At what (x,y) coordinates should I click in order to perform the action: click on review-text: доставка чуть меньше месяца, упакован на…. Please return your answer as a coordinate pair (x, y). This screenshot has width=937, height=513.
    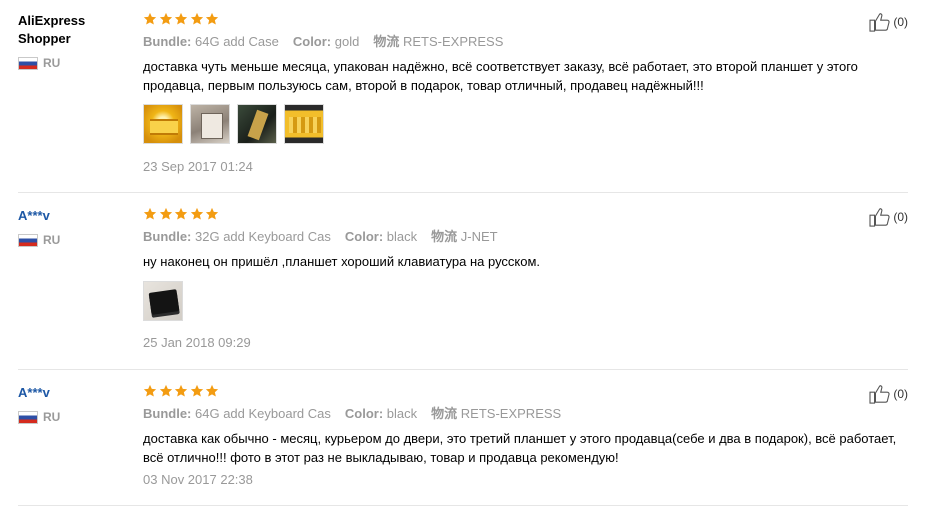
    Looking at the image, I should click on (500, 76).